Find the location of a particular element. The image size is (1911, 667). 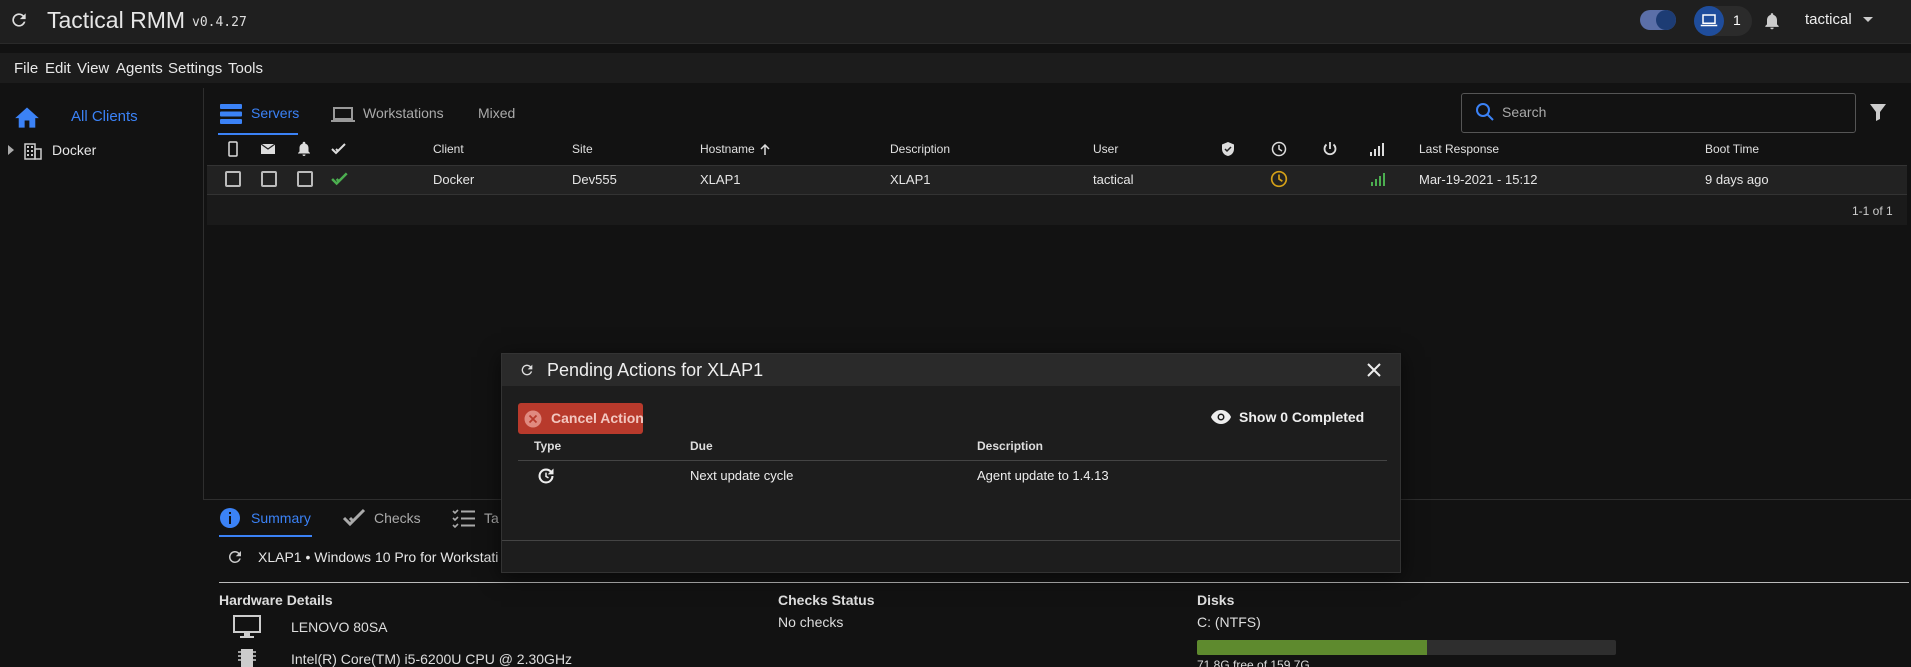

tree-client-docker: Docker is located at coordinates (74, 150).